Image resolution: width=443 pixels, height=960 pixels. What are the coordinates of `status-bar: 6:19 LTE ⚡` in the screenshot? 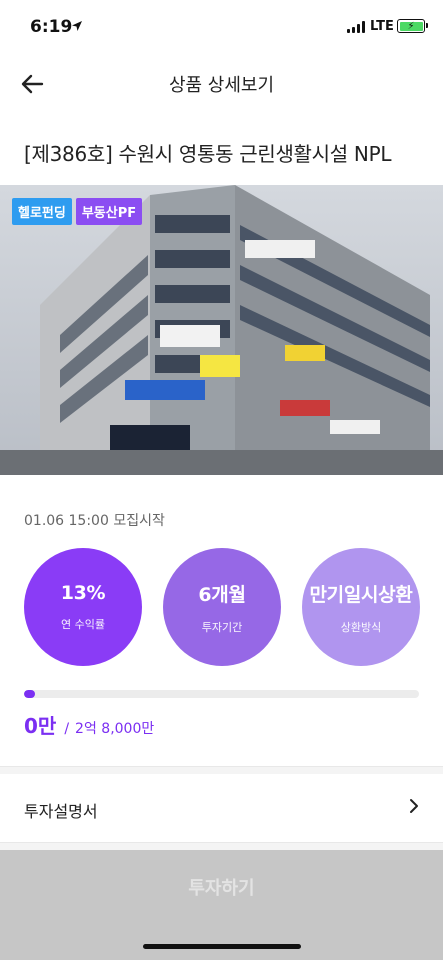 It's located at (221, 27).